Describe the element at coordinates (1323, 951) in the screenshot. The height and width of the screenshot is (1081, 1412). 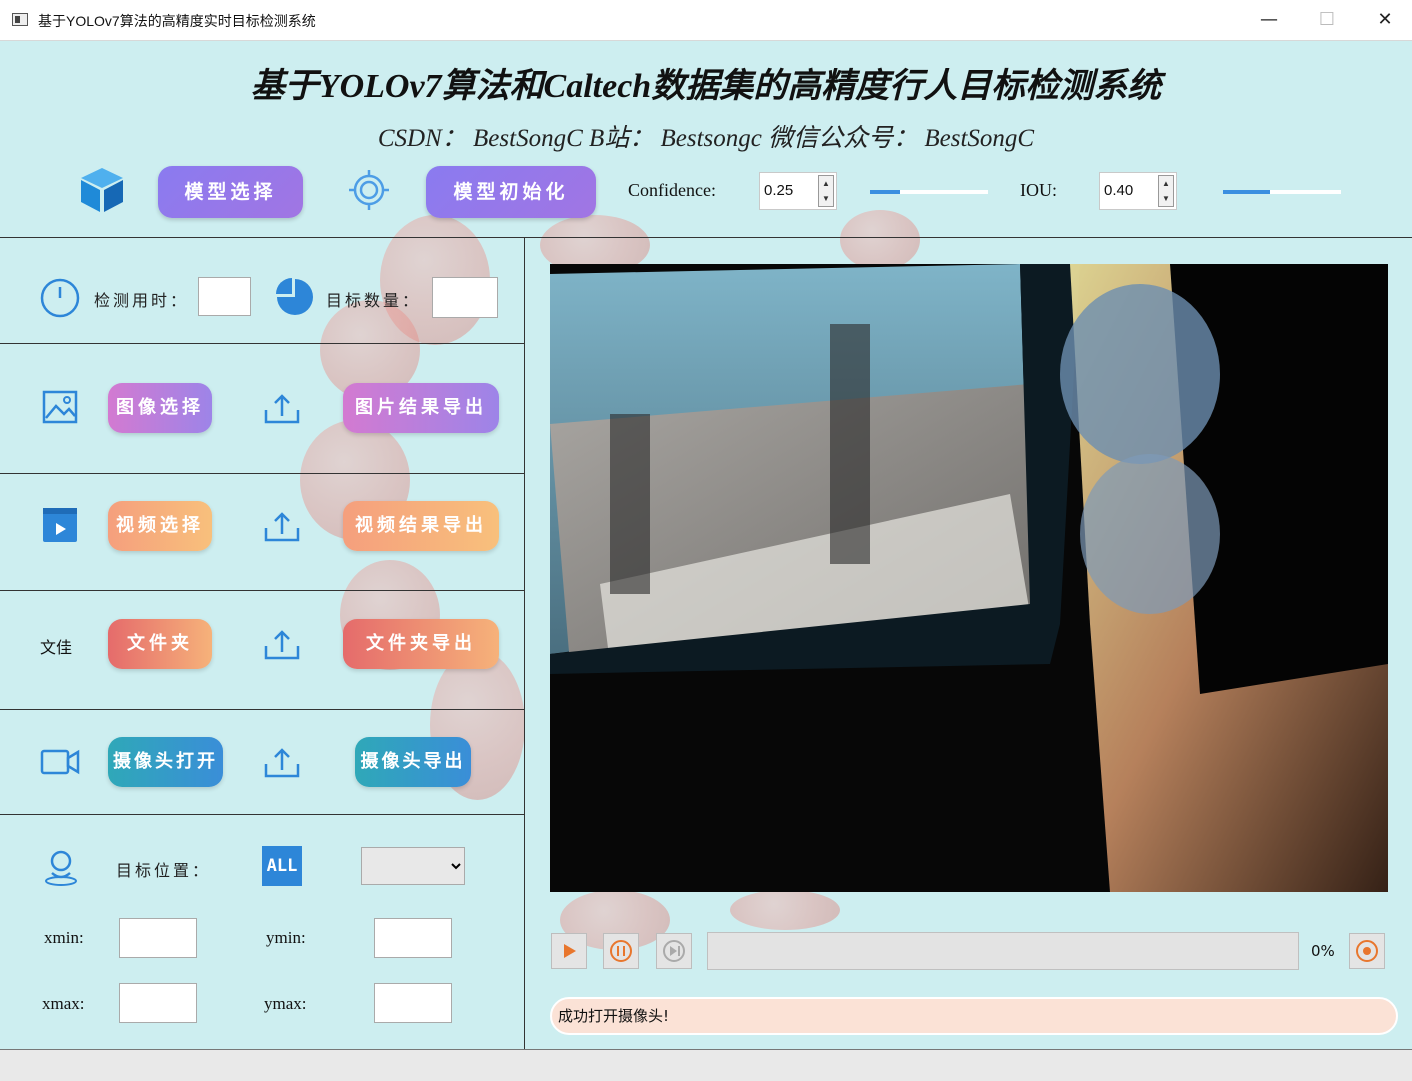
I see `progress-text: 0%` at that location.